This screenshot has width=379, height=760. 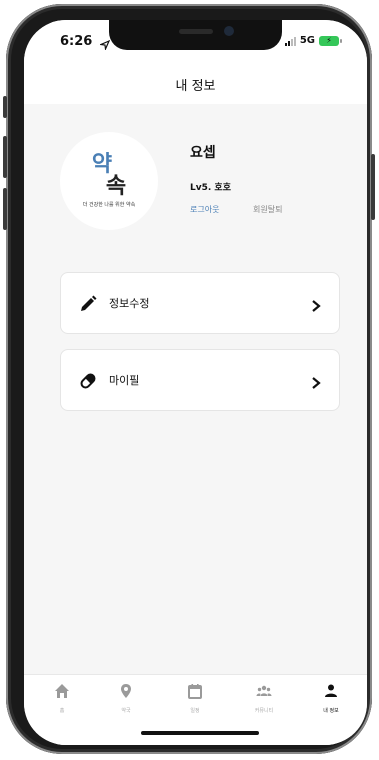 What do you see at coordinates (109, 205) in the screenshot?
I see `logo-tagline: 더 건강한 나를 위한 약속` at bounding box center [109, 205].